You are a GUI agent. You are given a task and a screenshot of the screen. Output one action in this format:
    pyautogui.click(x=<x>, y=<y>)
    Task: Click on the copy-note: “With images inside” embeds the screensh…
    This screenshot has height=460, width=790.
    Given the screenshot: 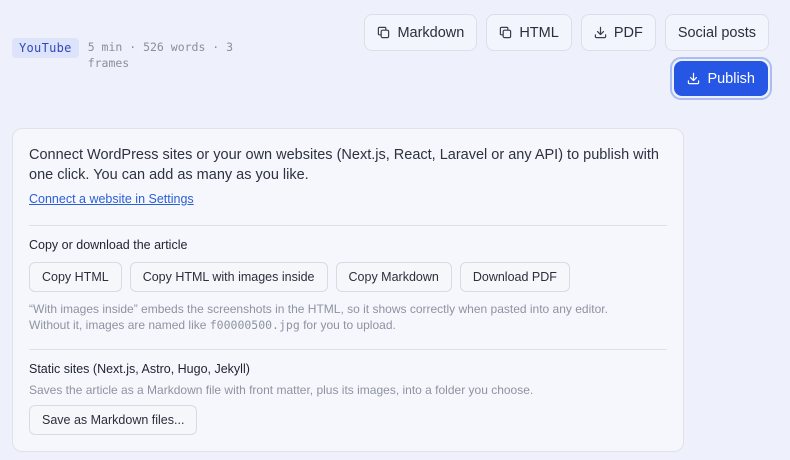 What is the action you would take?
    pyautogui.click(x=348, y=317)
    